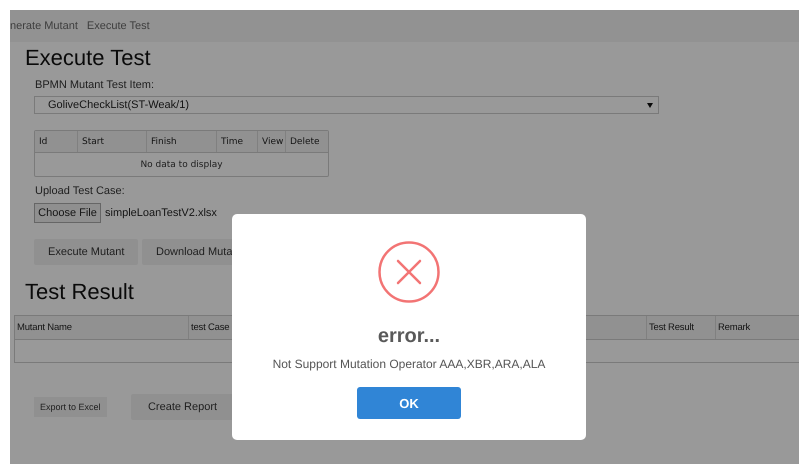 Image resolution: width=799 pixels, height=464 pixels. Describe the element at coordinates (409, 364) in the screenshot. I see `dialog-message: Not Support Mutation Operator AAA,XBR,ARA,ALA` at that location.